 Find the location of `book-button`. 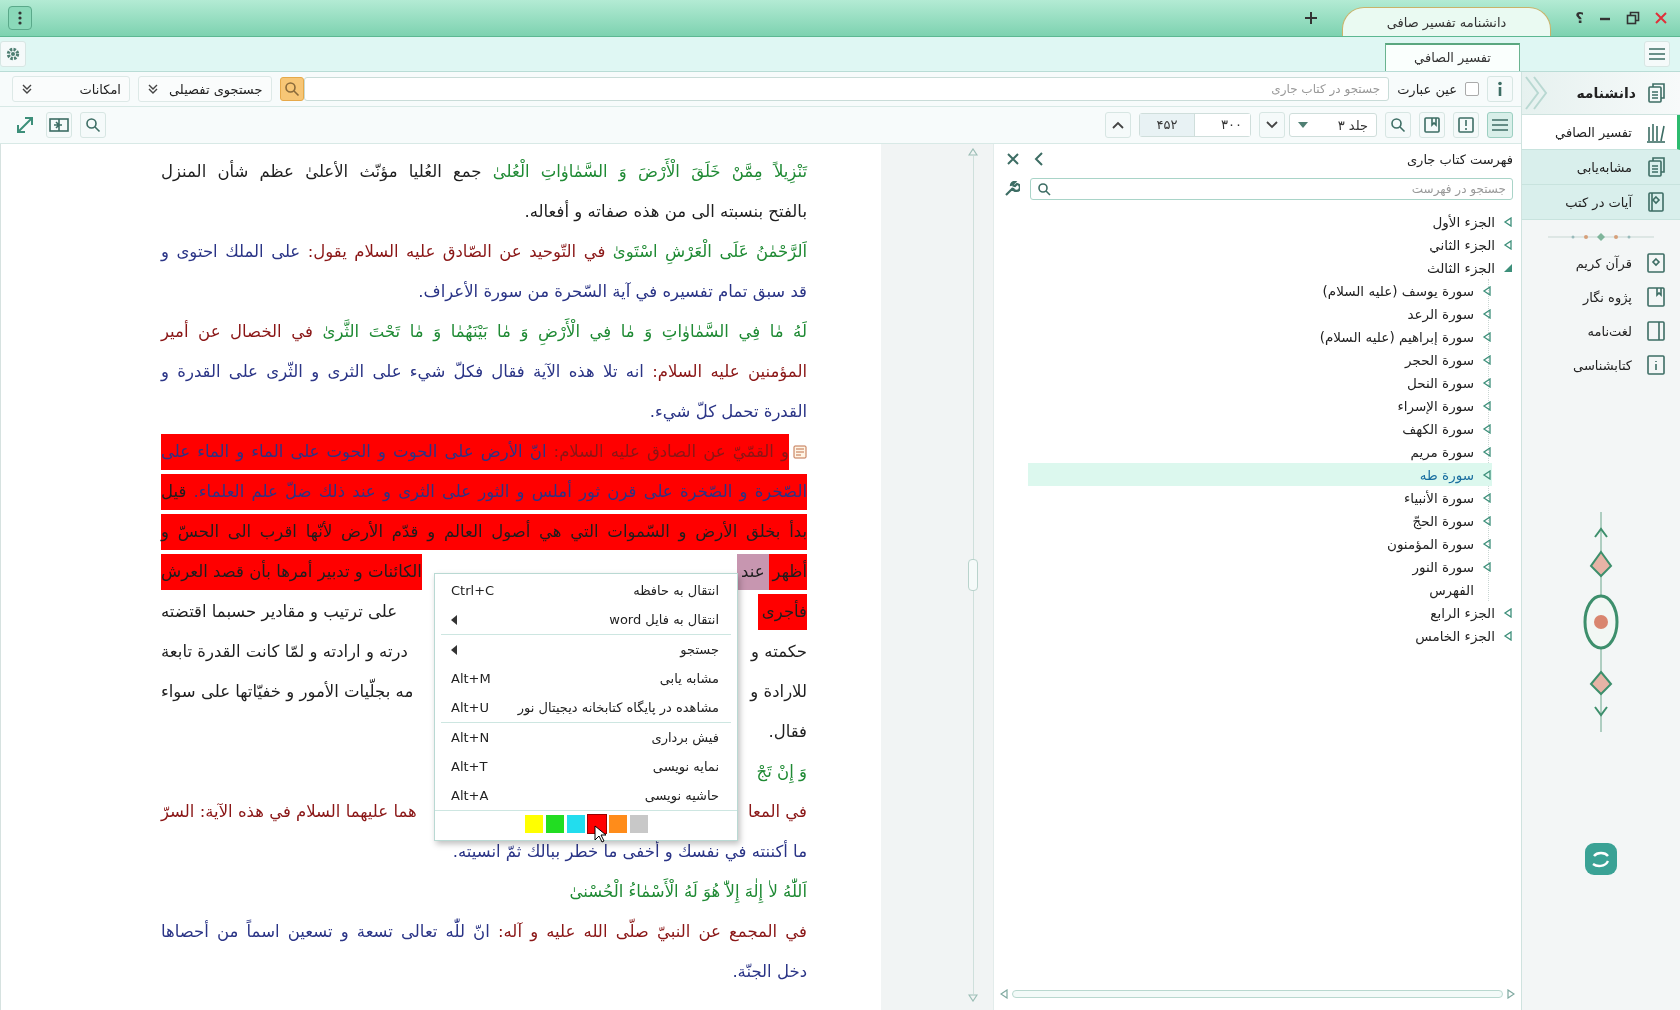

book-button is located at coordinates (1432, 125).